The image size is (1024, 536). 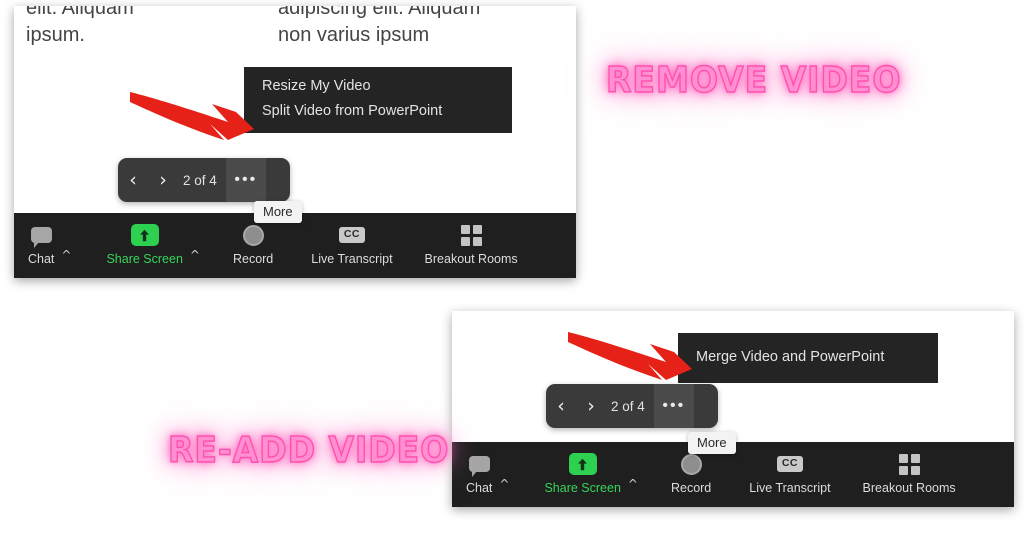 I want to click on more-tooltip-top: More, so click(x=278, y=212).